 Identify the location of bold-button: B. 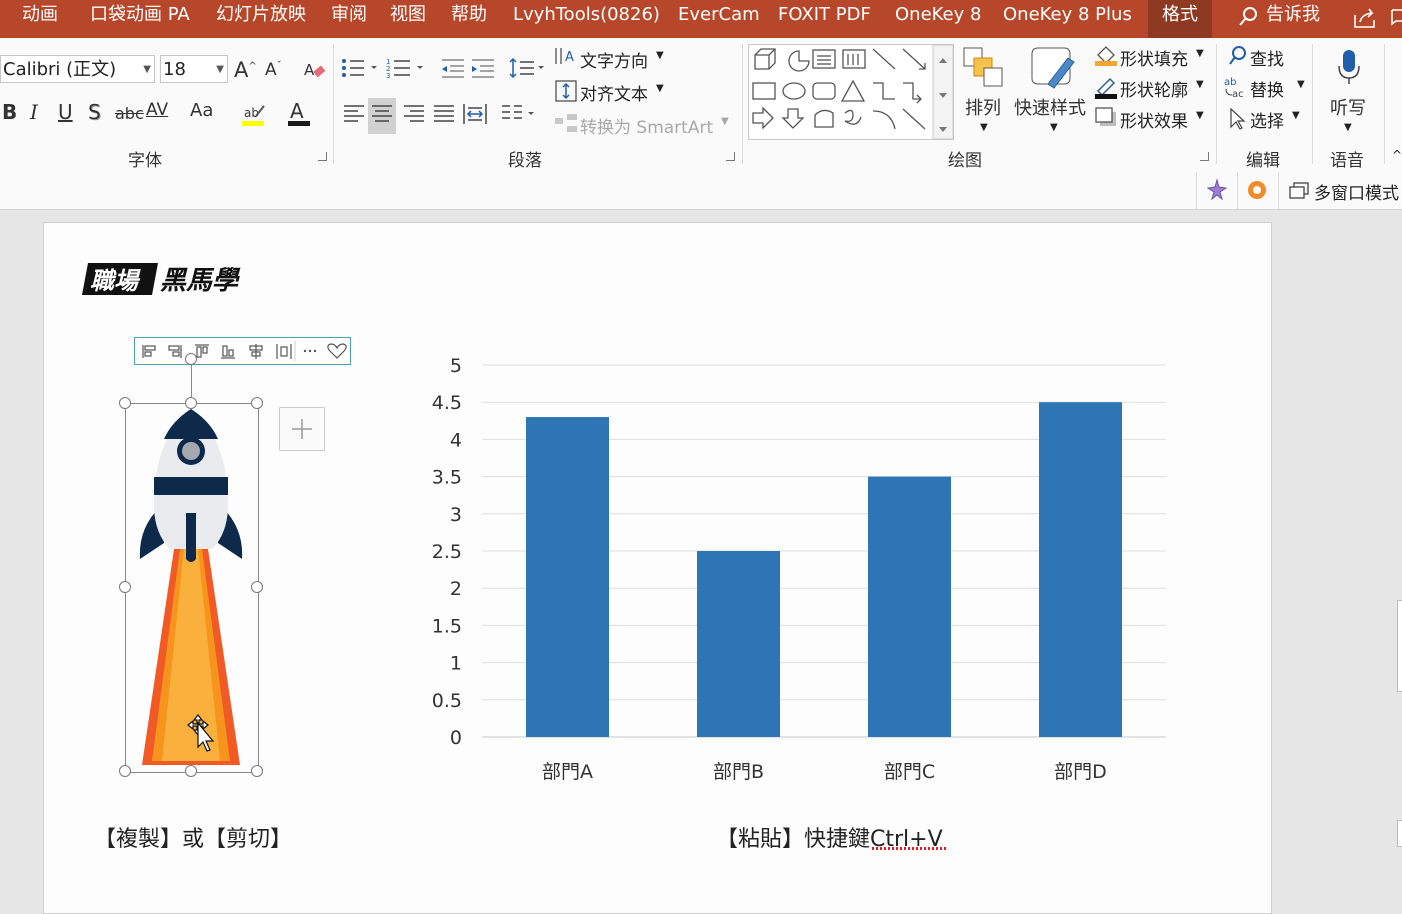
(9, 112).